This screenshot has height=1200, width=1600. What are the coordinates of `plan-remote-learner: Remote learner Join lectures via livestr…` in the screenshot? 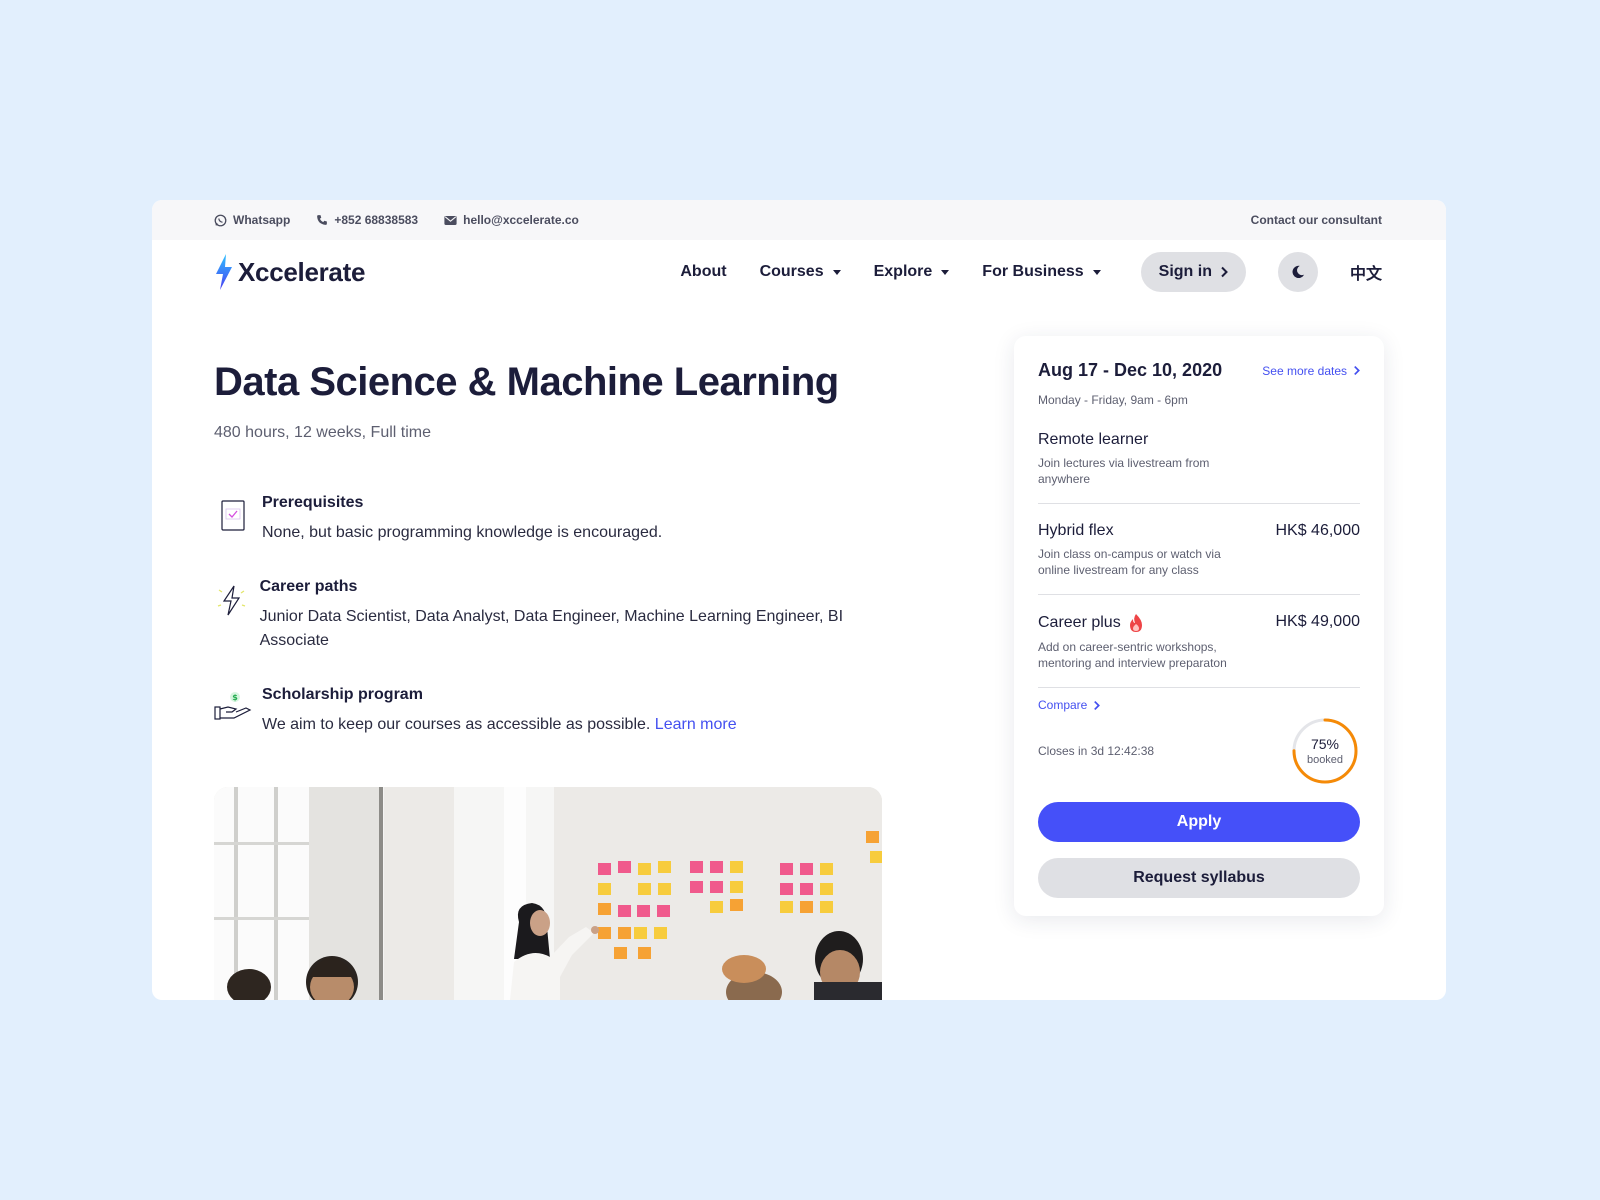 It's located at (1199, 455).